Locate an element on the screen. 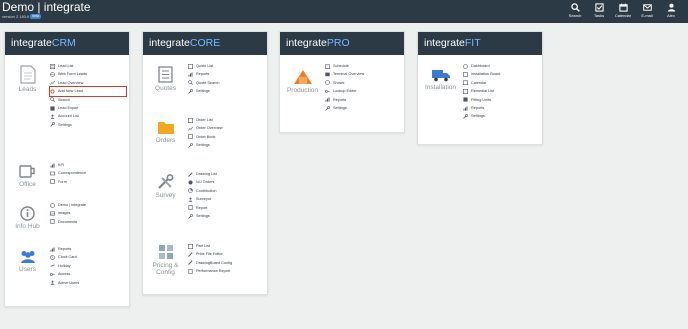  menu-item-shows: Shows is located at coordinates (363, 83).